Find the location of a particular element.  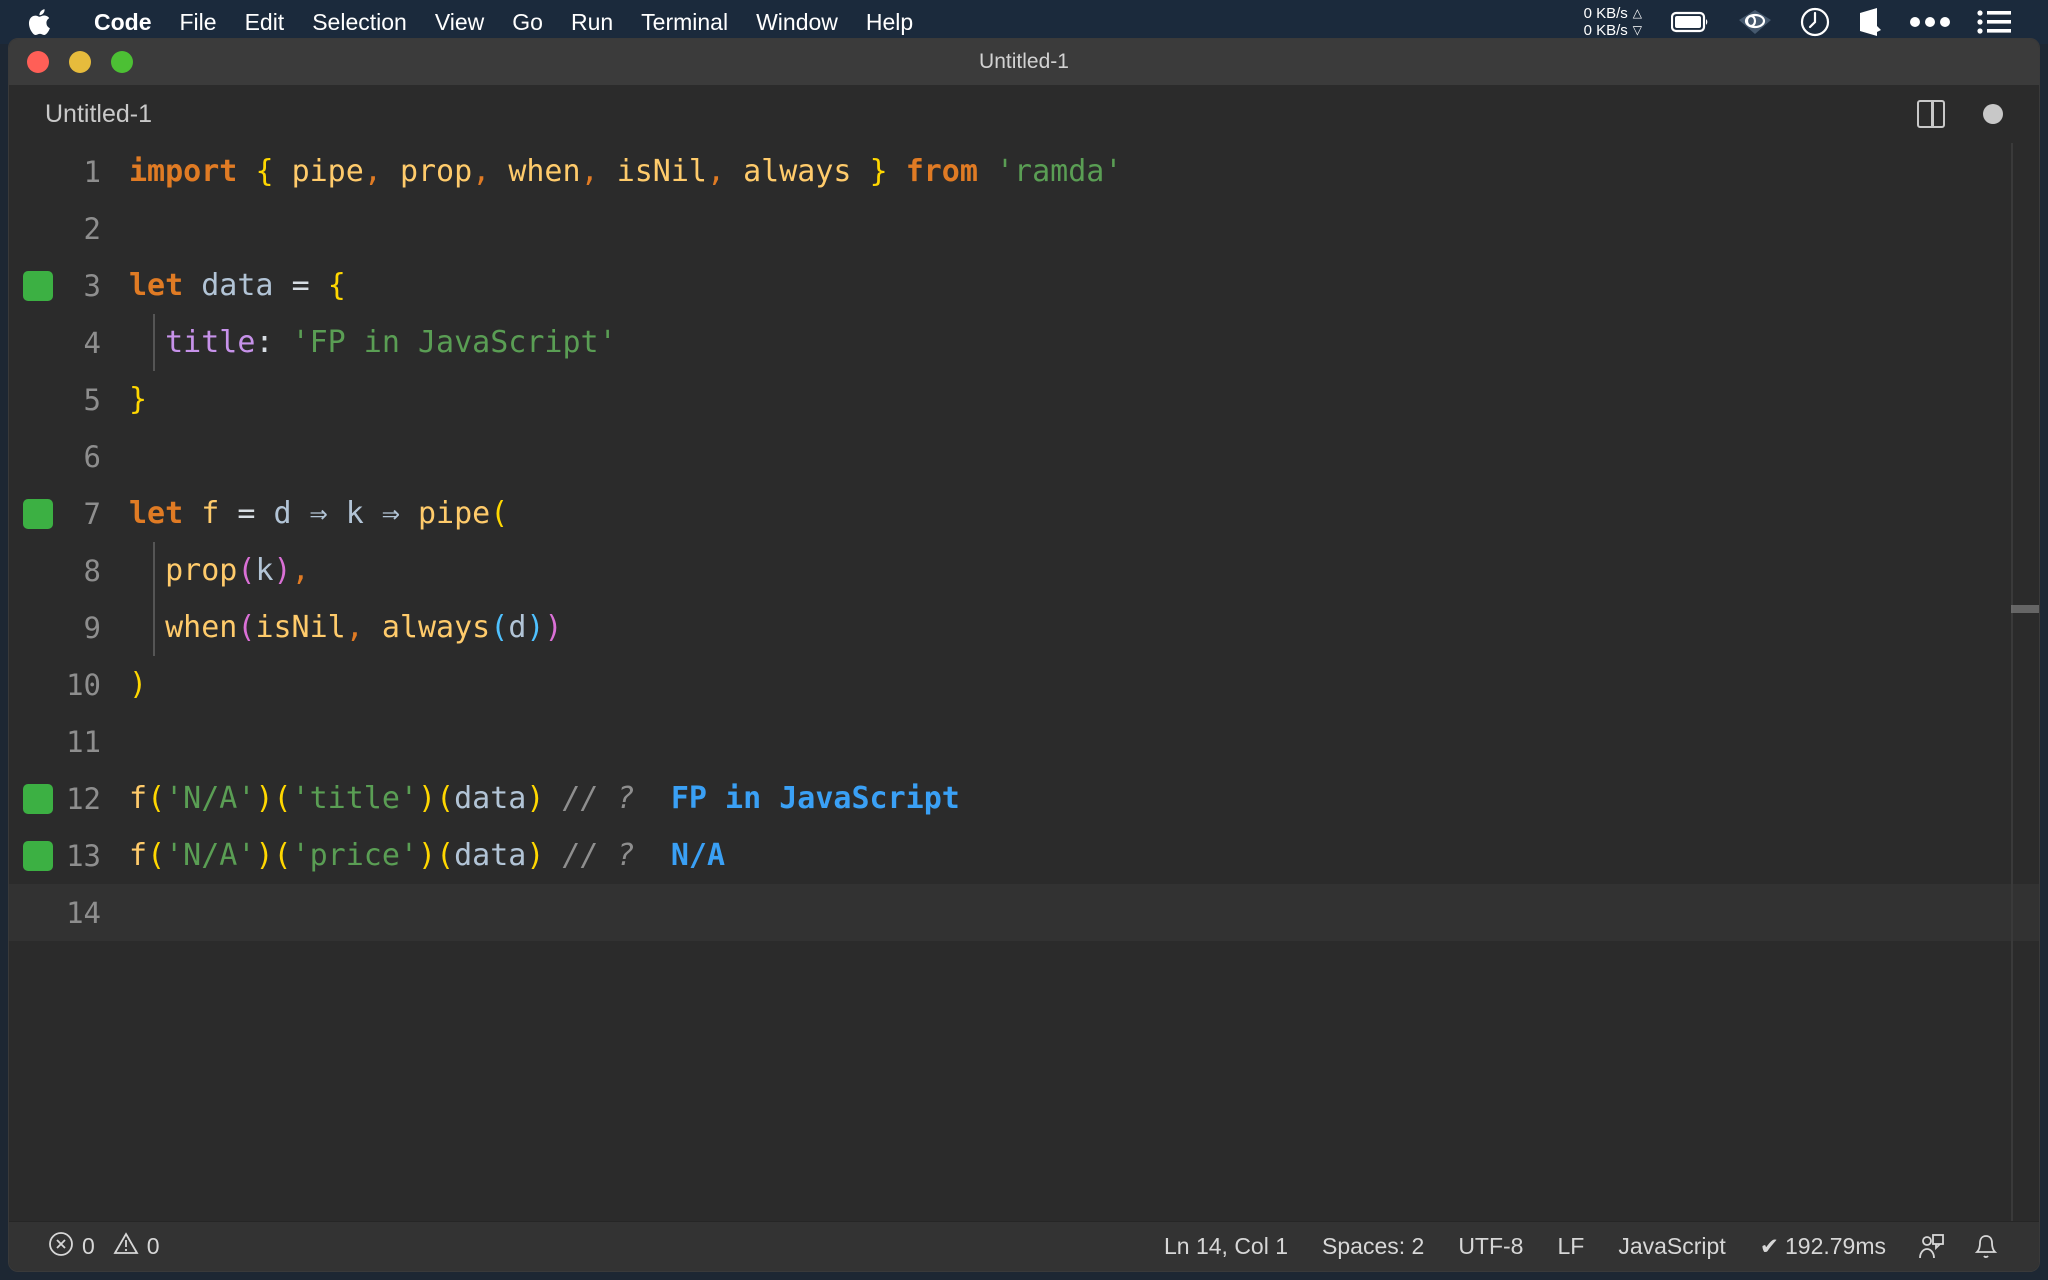

line-content: let f = d ⇒ k ⇒ pipe( is located at coordinates (319, 513).